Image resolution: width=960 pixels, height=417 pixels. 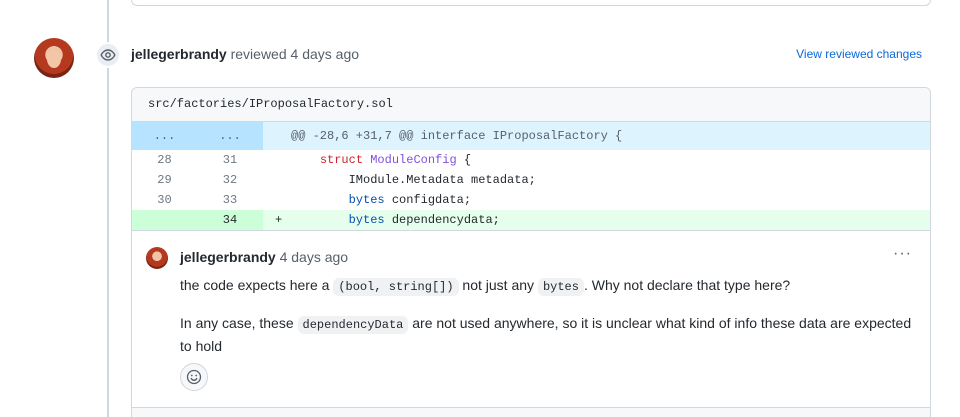 What do you see at coordinates (560, 287) in the screenshot?
I see `inline-code: bytes` at bounding box center [560, 287].